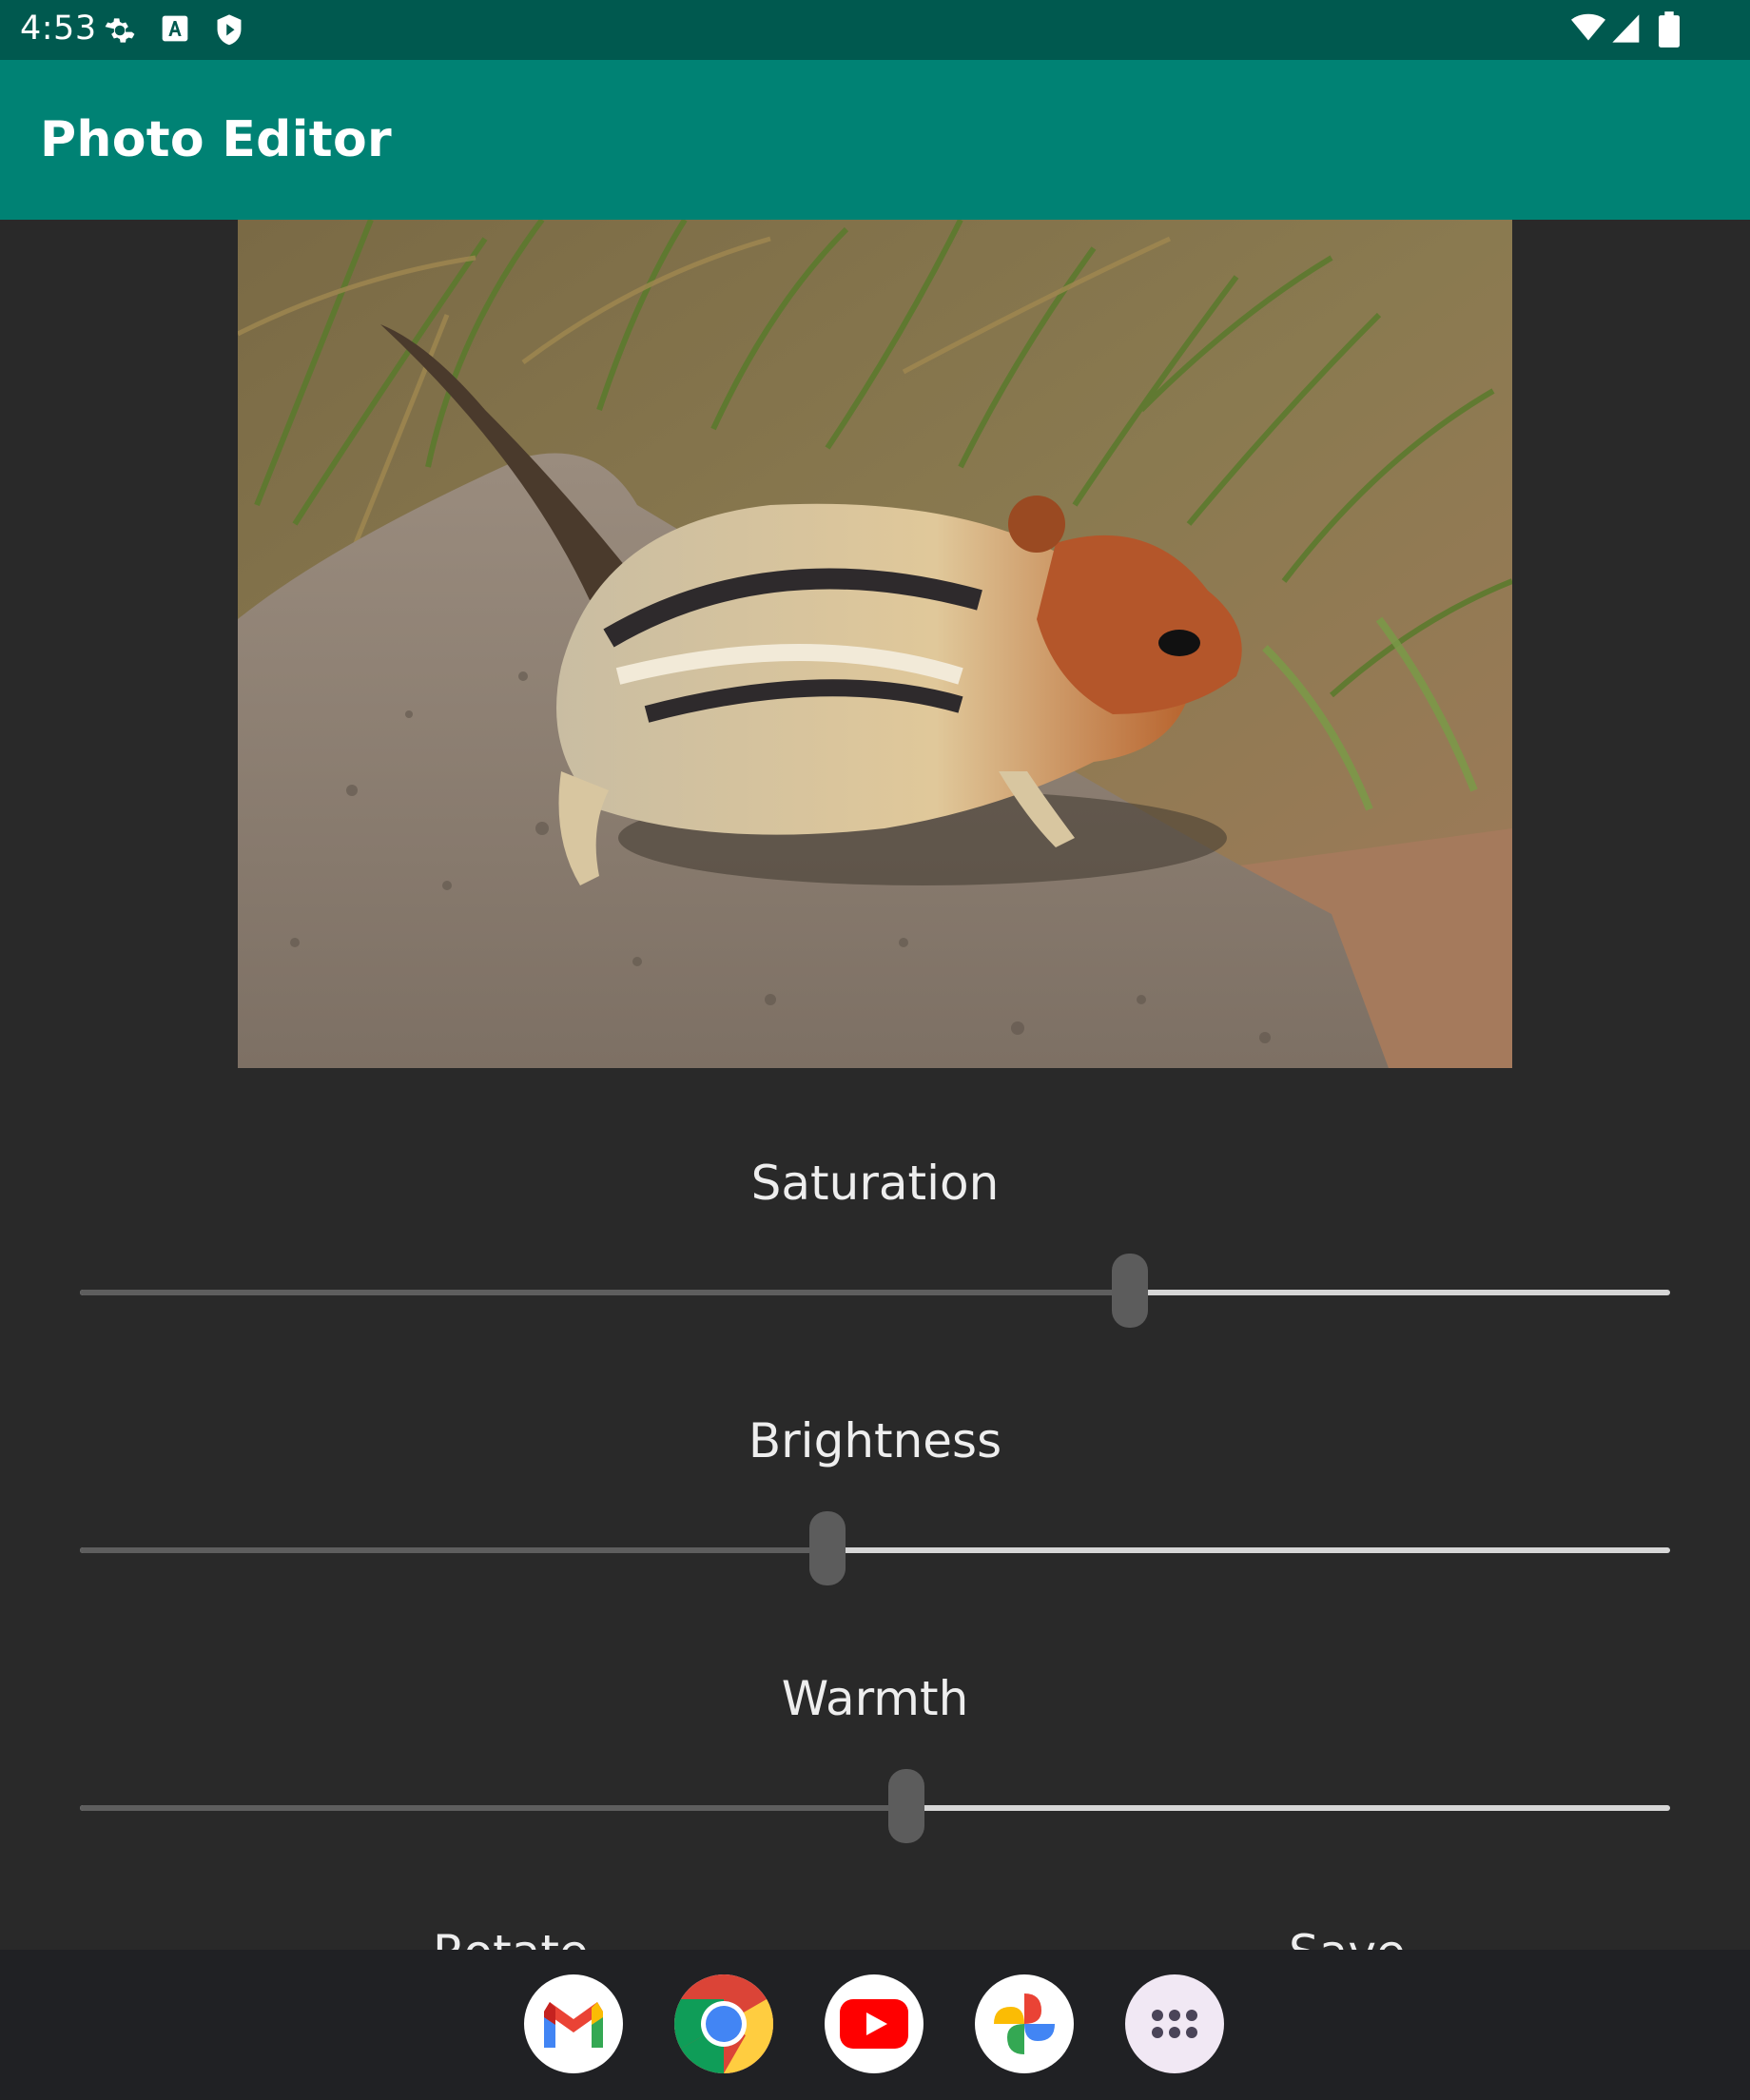  I want to click on gear-icon, so click(120, 32).